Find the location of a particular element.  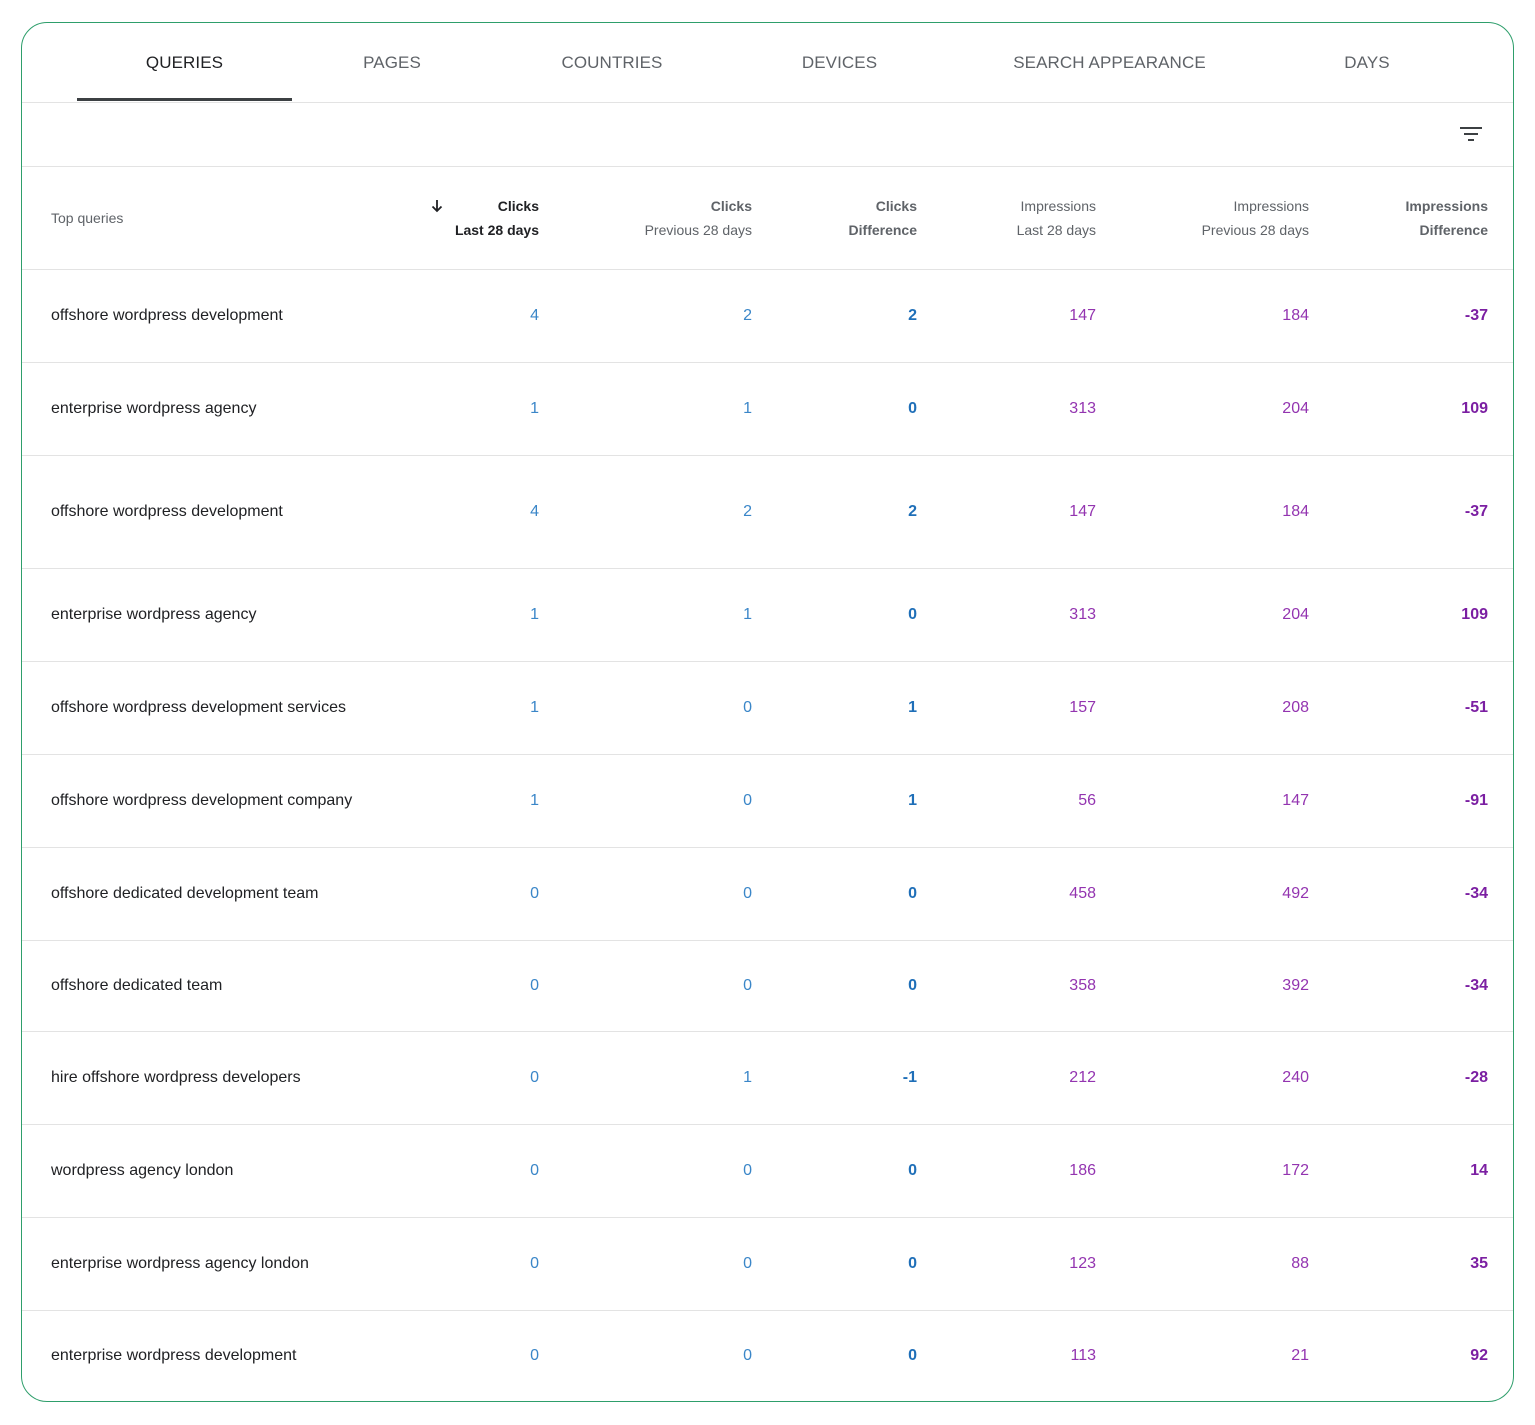

query-cell: wordpress agency london is located at coordinates (142, 1170).